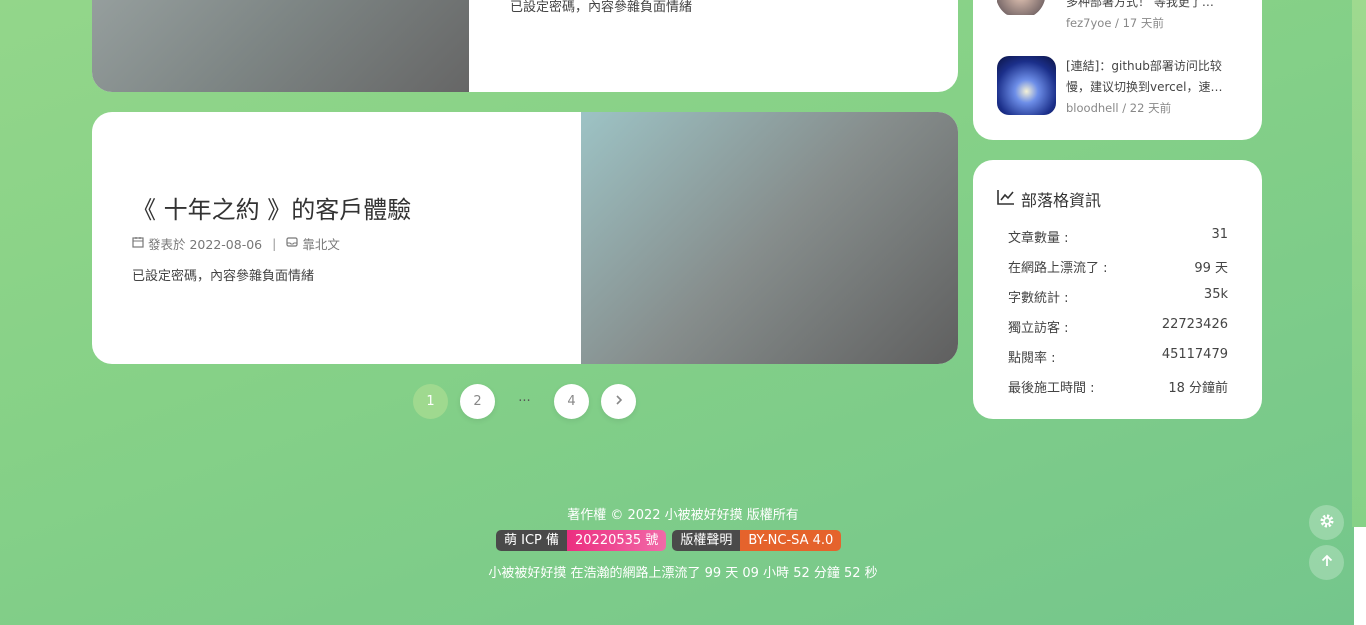  Describe the element at coordinates (1194, 324) in the screenshot. I see `info-value: 22723426` at that location.